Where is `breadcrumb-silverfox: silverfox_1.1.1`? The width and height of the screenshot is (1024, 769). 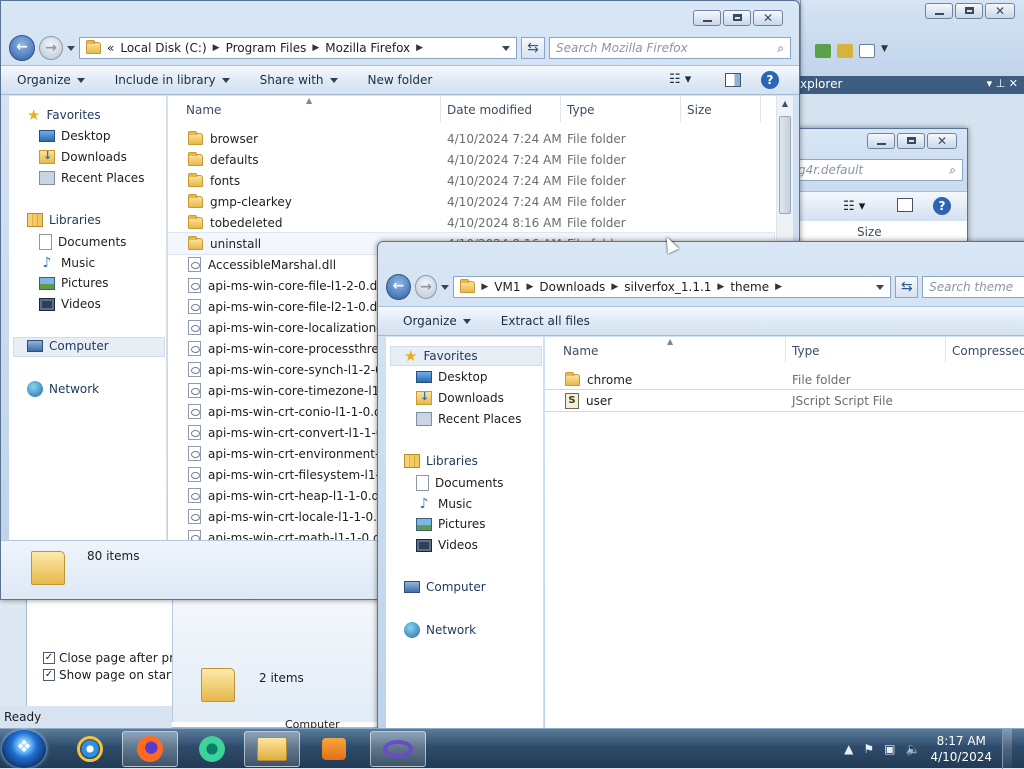 breadcrumb-silverfox: silverfox_1.1.1 is located at coordinates (667, 287).